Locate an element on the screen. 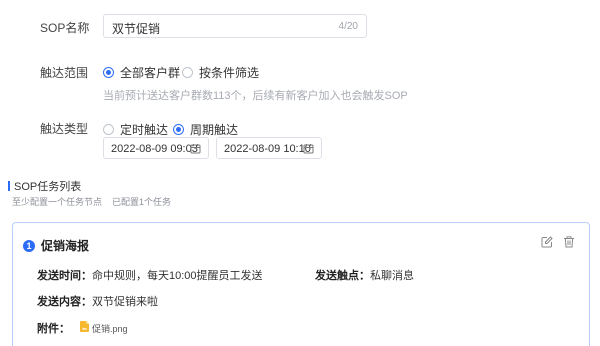 The height and width of the screenshot is (346, 600). send-time-value: 命中规则，每天10:00提醒员工发送 is located at coordinates (177, 276).